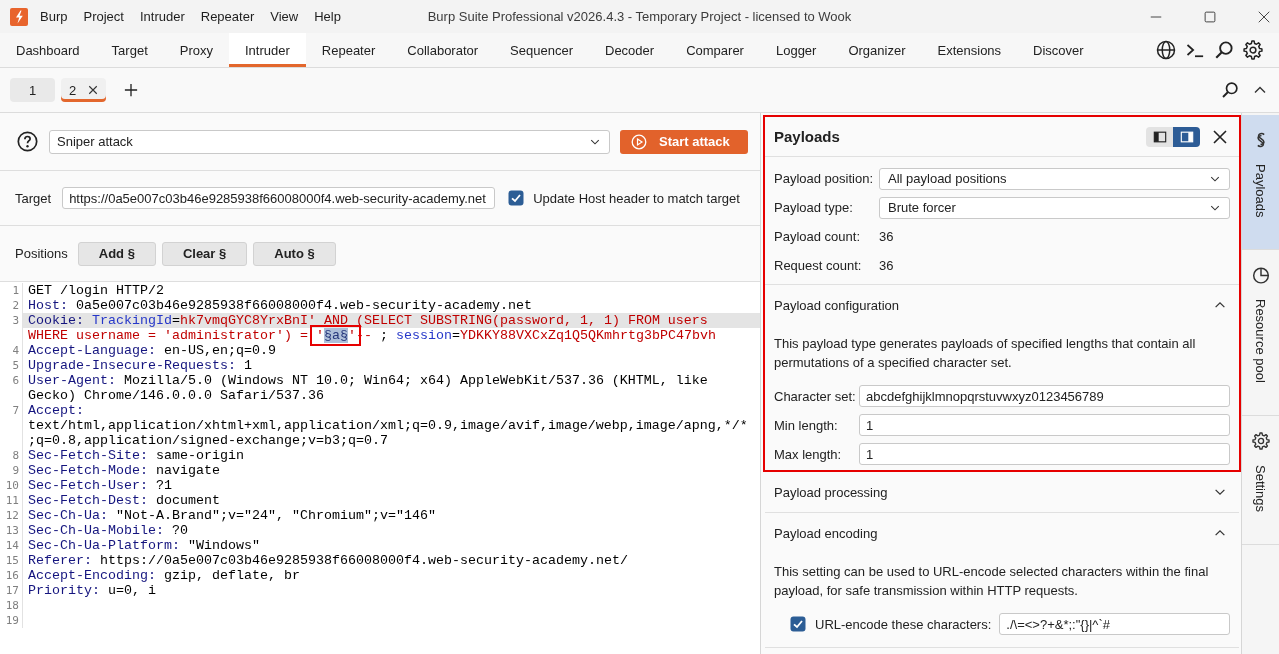 This screenshot has width=1279, height=654. What do you see at coordinates (48, 50) in the screenshot?
I see `tab: Dashboard` at bounding box center [48, 50].